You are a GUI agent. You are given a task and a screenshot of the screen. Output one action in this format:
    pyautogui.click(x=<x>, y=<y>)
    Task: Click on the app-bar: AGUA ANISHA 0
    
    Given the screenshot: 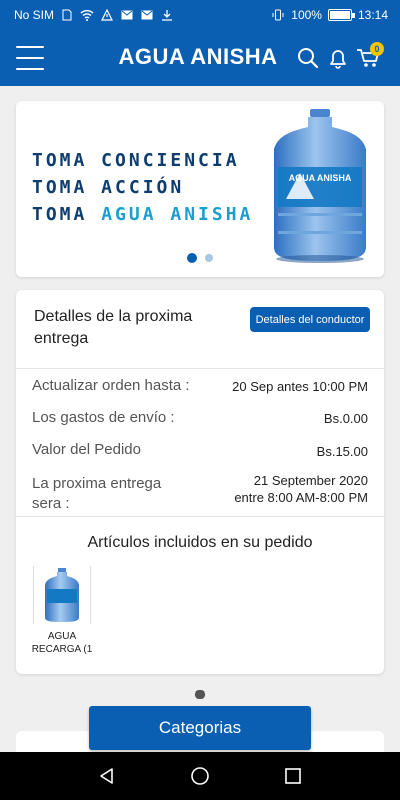 What is the action you would take?
    pyautogui.click(x=200, y=58)
    